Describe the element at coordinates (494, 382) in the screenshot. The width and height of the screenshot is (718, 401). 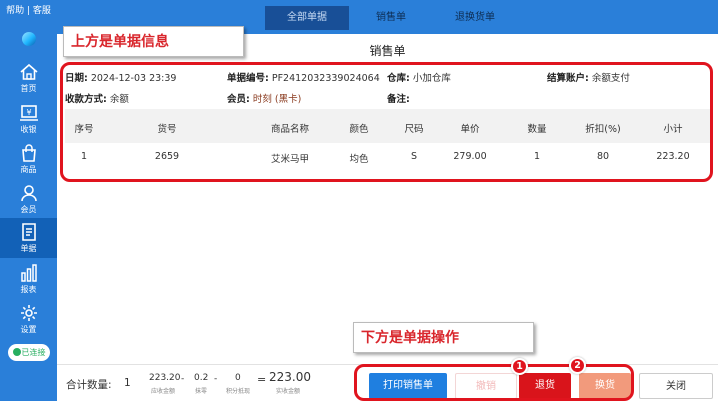
I see `document-actions-highlight` at that location.